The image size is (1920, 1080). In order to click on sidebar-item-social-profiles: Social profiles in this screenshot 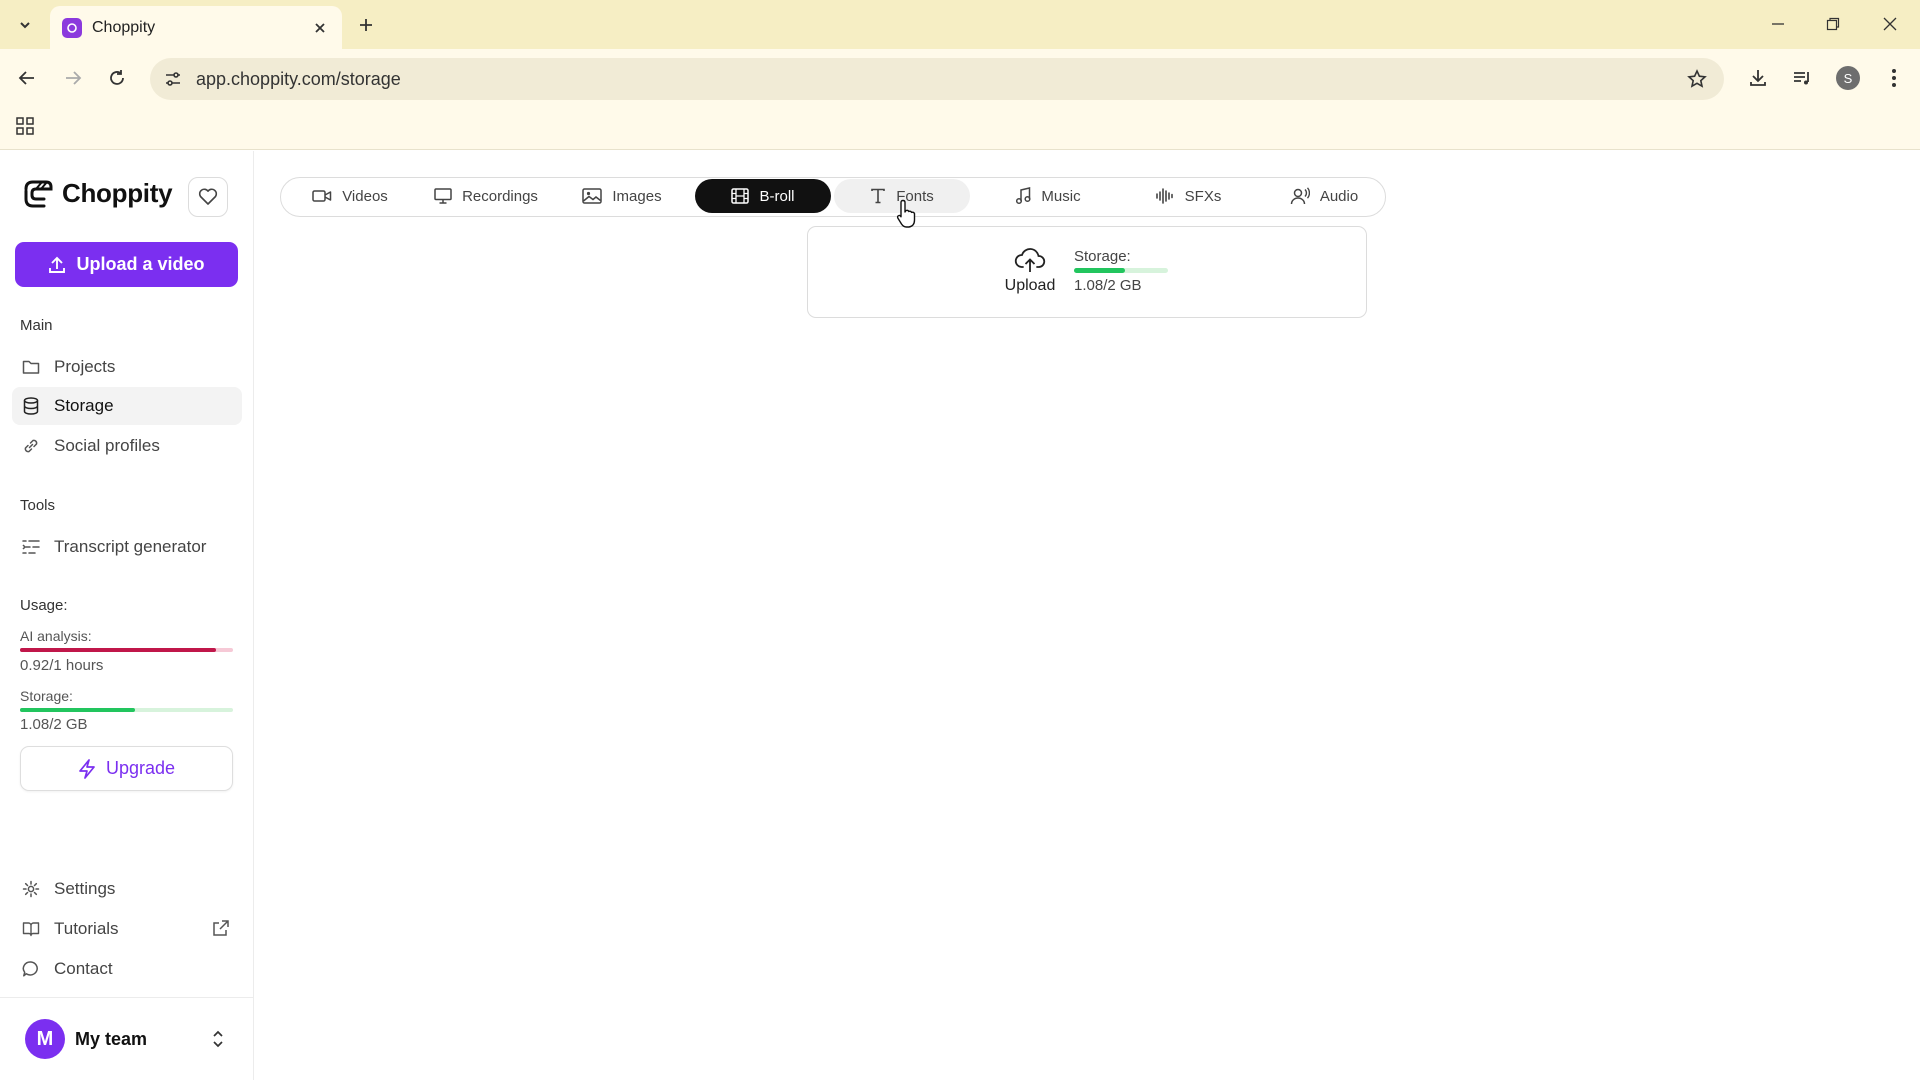, I will do `click(127, 446)`.